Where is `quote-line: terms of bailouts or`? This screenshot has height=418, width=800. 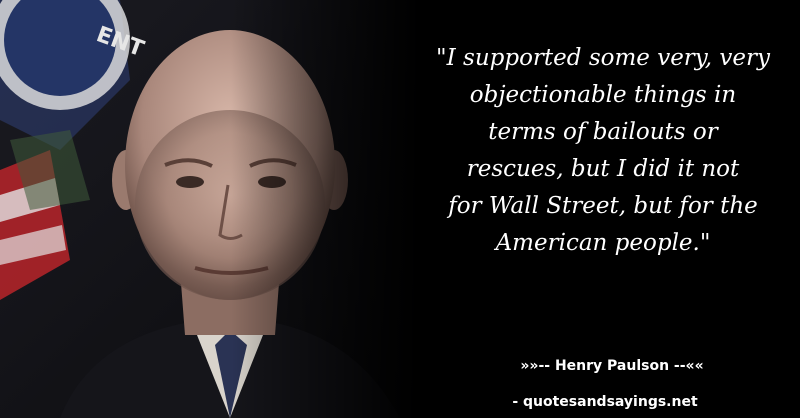
quote-line: terms of bailouts or is located at coordinates (603, 132).